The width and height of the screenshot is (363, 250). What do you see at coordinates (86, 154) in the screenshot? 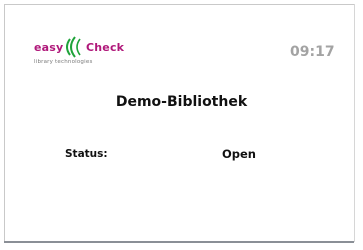
I see `status-label: Status:` at bounding box center [86, 154].